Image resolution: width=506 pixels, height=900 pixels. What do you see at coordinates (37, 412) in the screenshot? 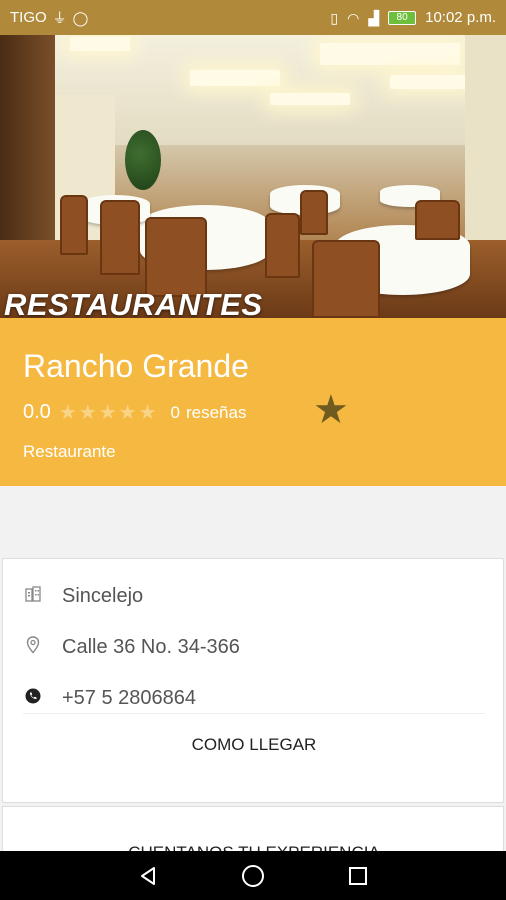
I see `rating-value: 0.0` at bounding box center [37, 412].